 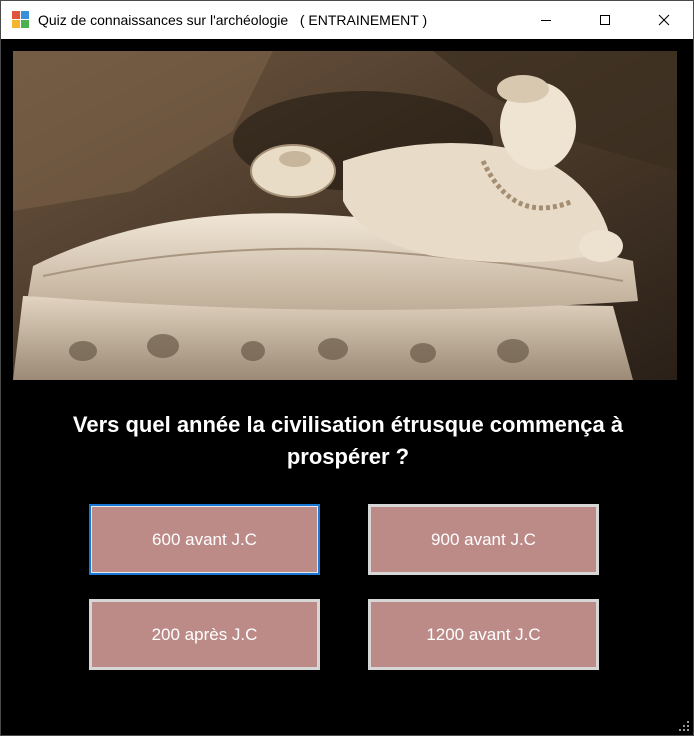 I want to click on maximize-button, so click(x=604, y=20).